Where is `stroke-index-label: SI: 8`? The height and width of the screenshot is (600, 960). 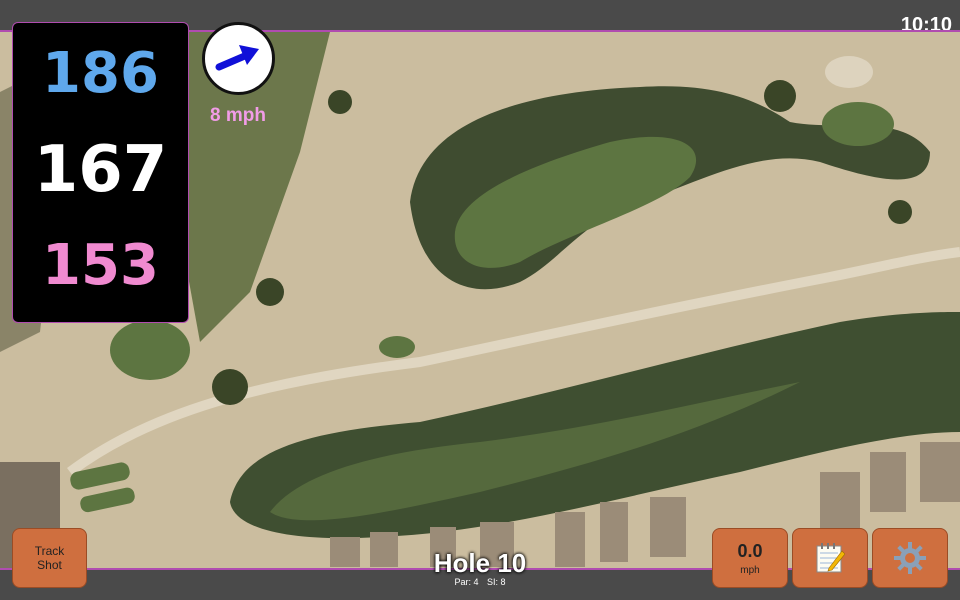 stroke-index-label: SI: 8 is located at coordinates (496, 582).